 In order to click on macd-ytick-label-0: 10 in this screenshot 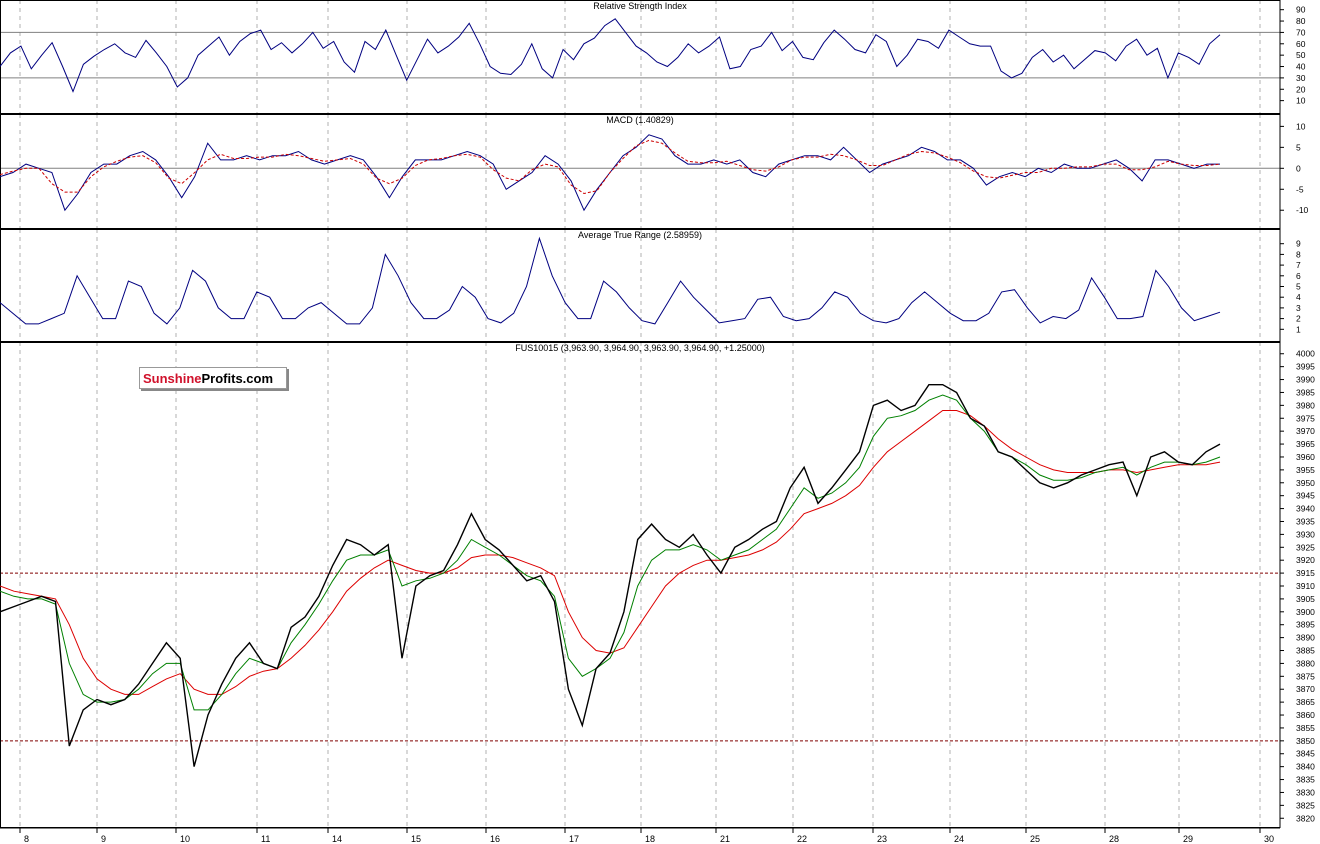, I will do `click(1301, 126)`.